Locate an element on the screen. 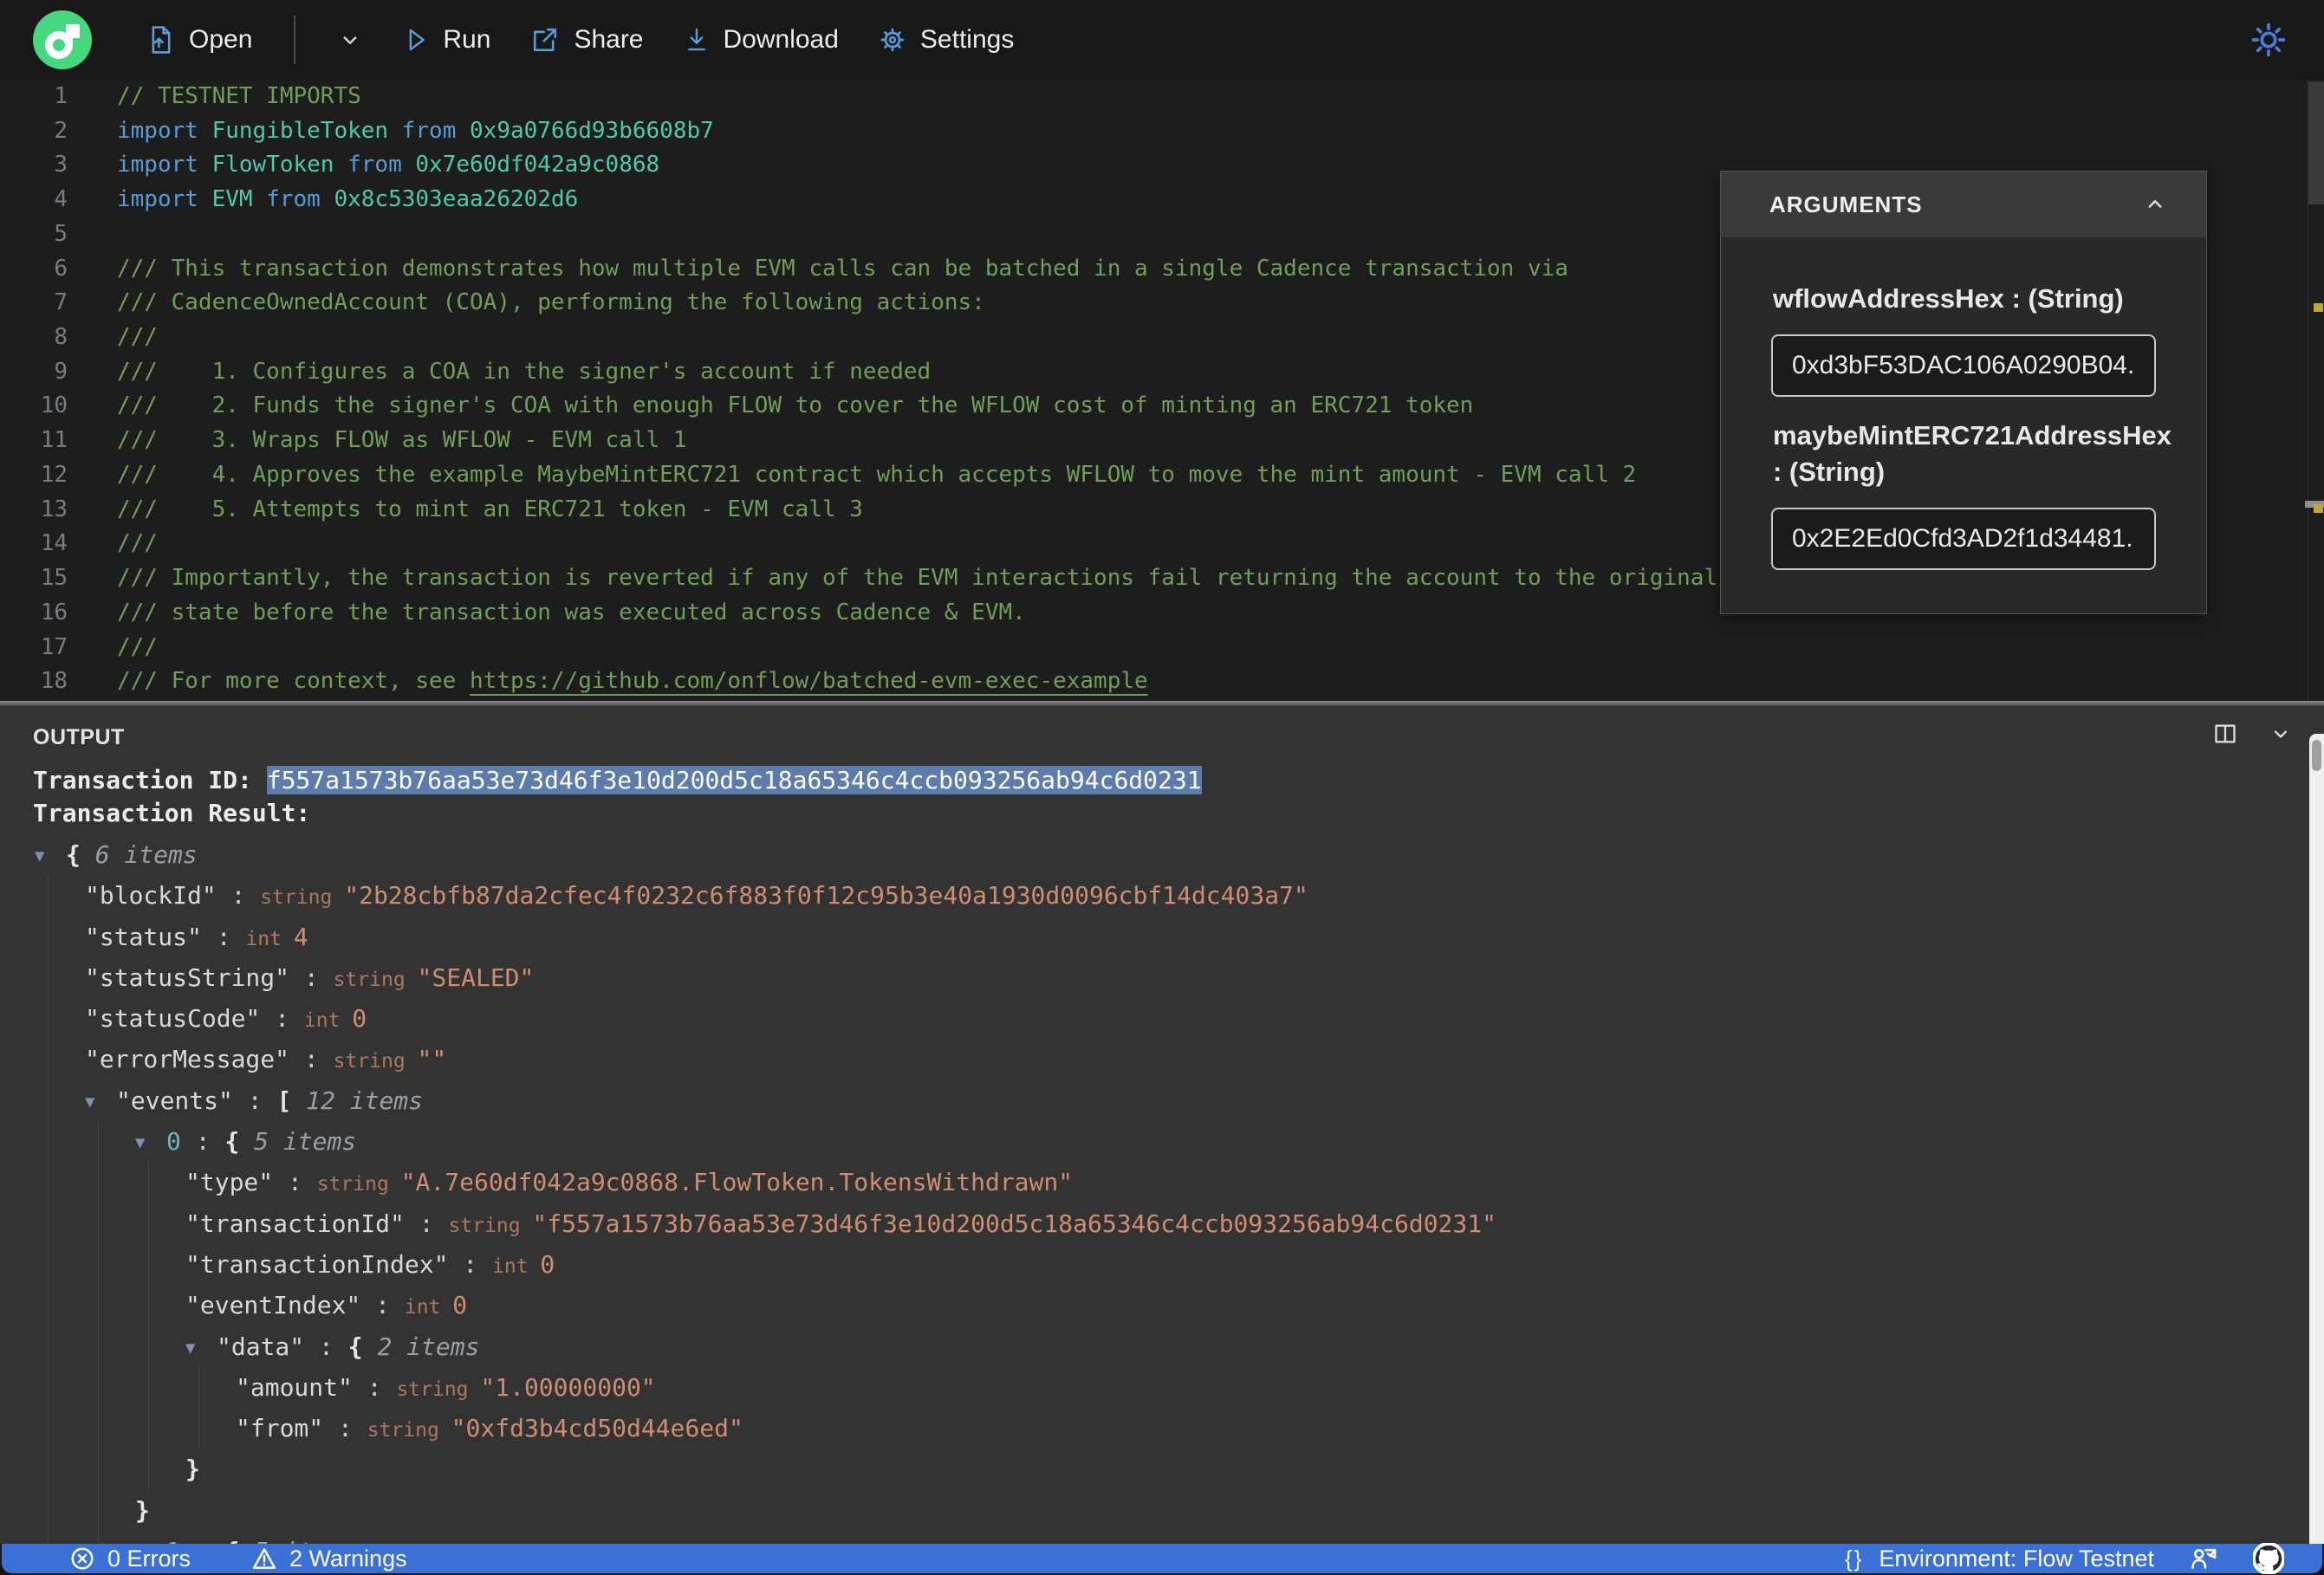 Image resolution: width=2324 pixels, height=1575 pixels. line-number: 10 is located at coordinates (54, 406).